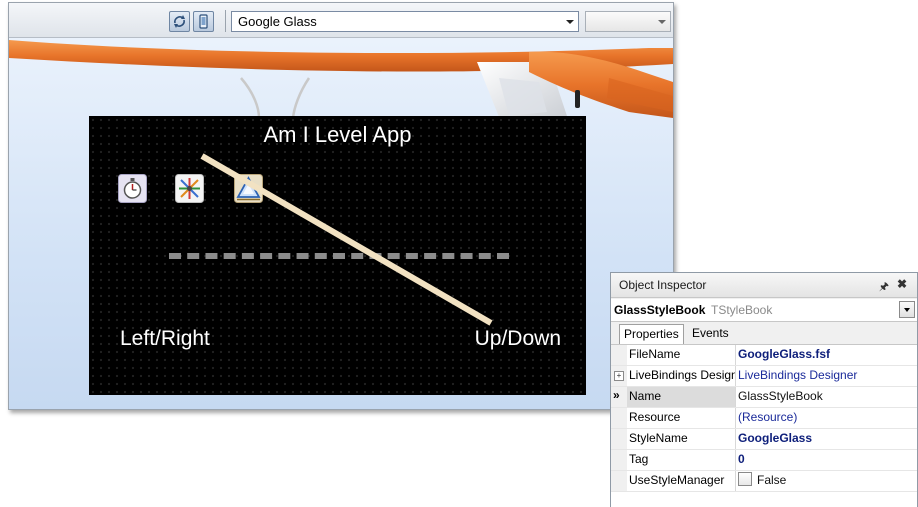 This screenshot has width=918, height=507. Describe the element at coordinates (767, 418) in the screenshot. I see `property-value: (Resource)` at that location.